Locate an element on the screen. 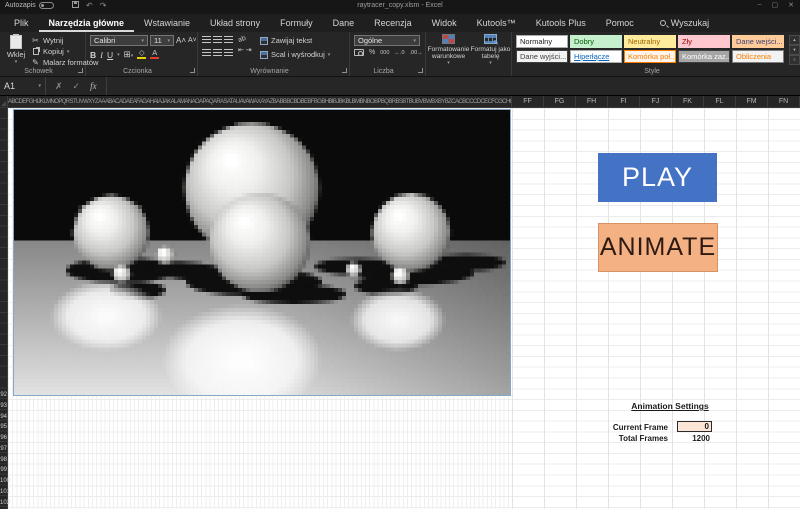 This screenshot has width=800, height=509. bold-button: B is located at coordinates (93, 55).